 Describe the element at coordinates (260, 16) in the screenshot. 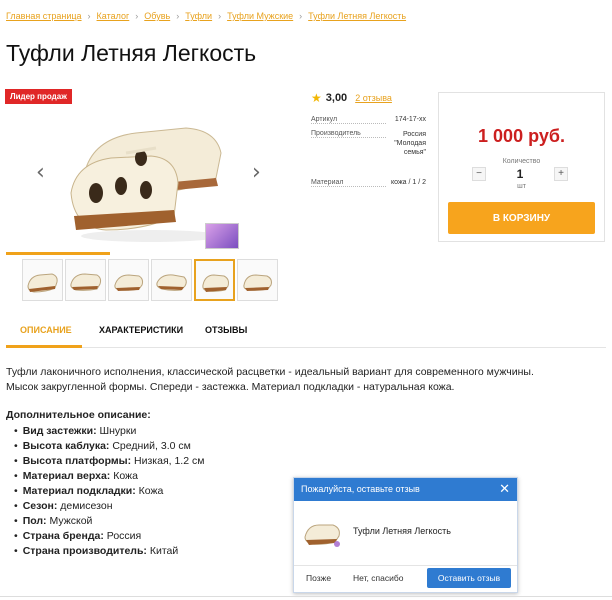

I see `breadcrumb-mens: Туфли Мужские` at that location.